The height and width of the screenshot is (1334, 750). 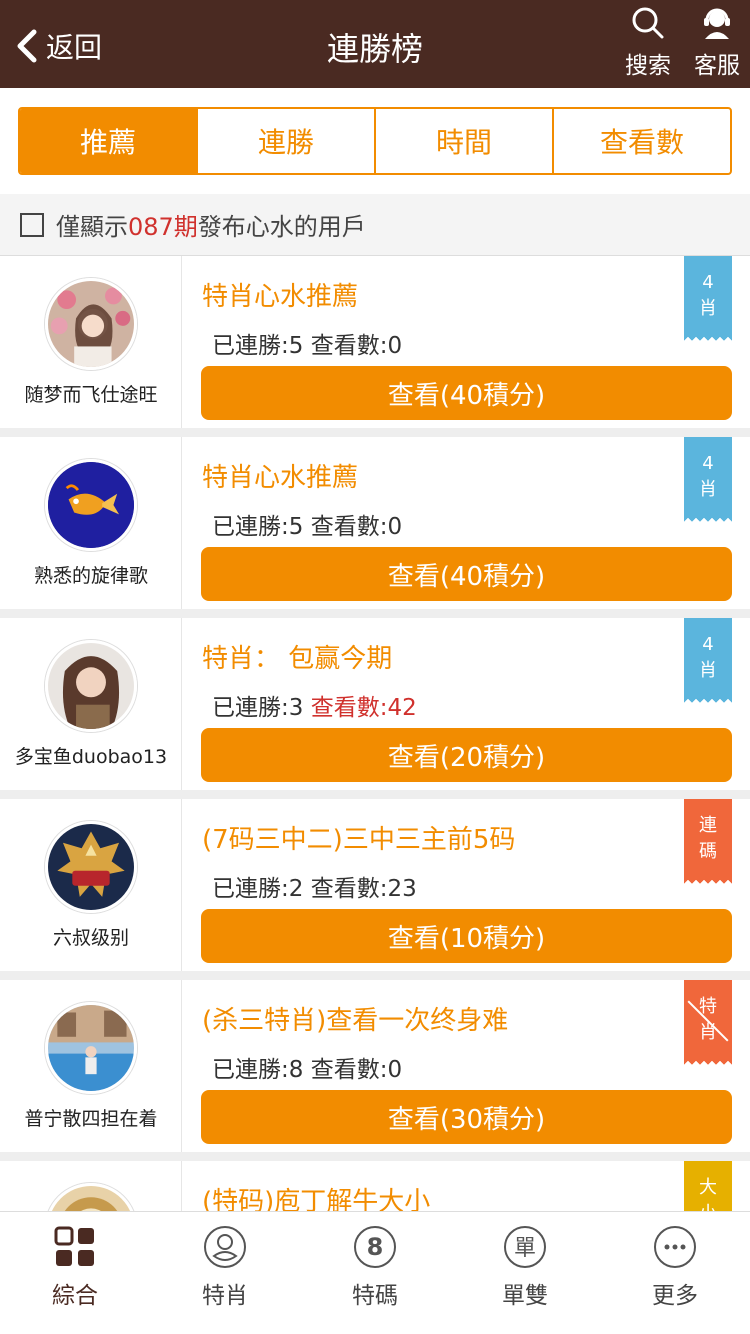 What do you see at coordinates (281, 227) in the screenshot?
I see `filter-suffix: 發布心水的用戶` at bounding box center [281, 227].